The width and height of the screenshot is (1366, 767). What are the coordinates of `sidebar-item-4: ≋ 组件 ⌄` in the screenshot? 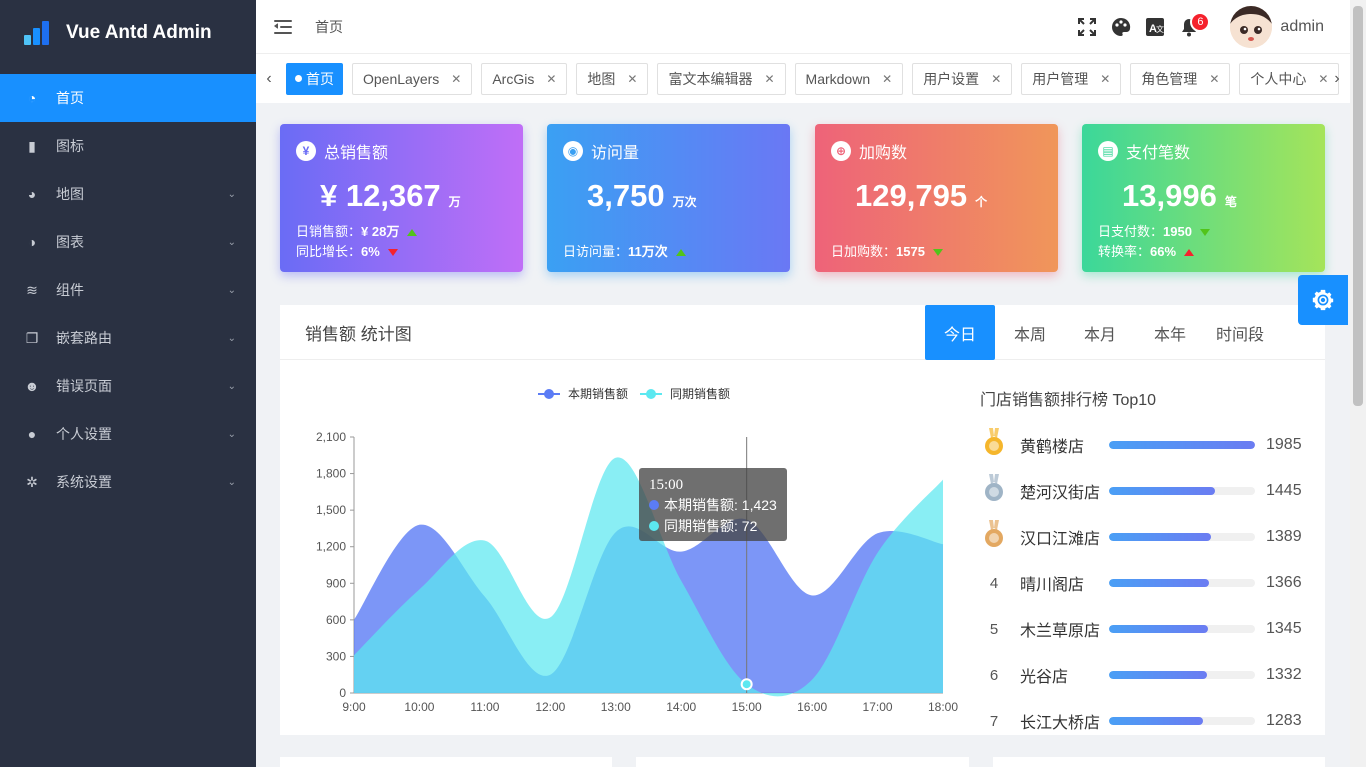 It's located at (128, 290).